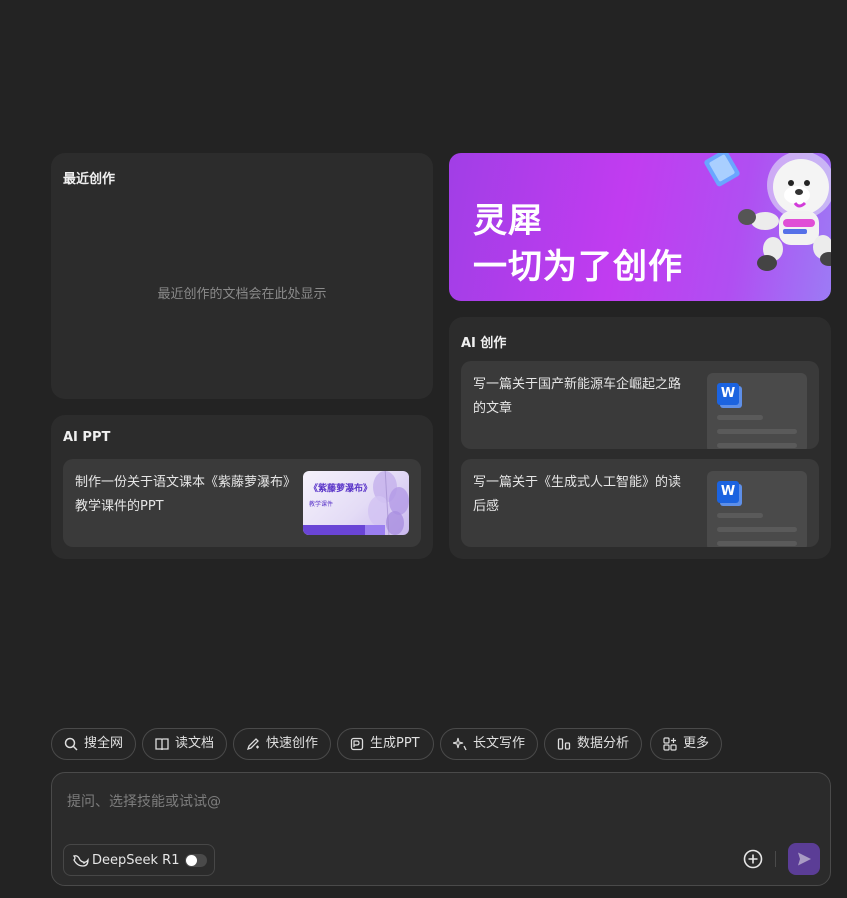  I want to click on ai-create-suggestion: 写一篇关于国产新能源车企崛起之路的文章 W, so click(640, 405).